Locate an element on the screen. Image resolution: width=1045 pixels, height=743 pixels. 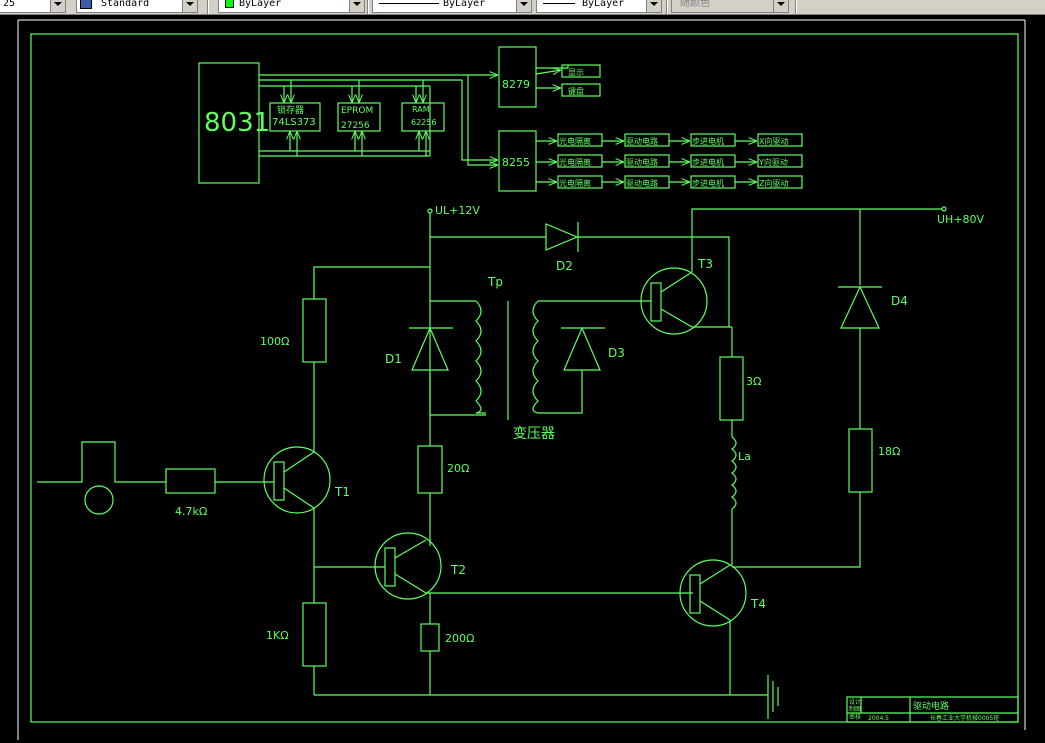
t2-collector is located at coordinates (410, 549).